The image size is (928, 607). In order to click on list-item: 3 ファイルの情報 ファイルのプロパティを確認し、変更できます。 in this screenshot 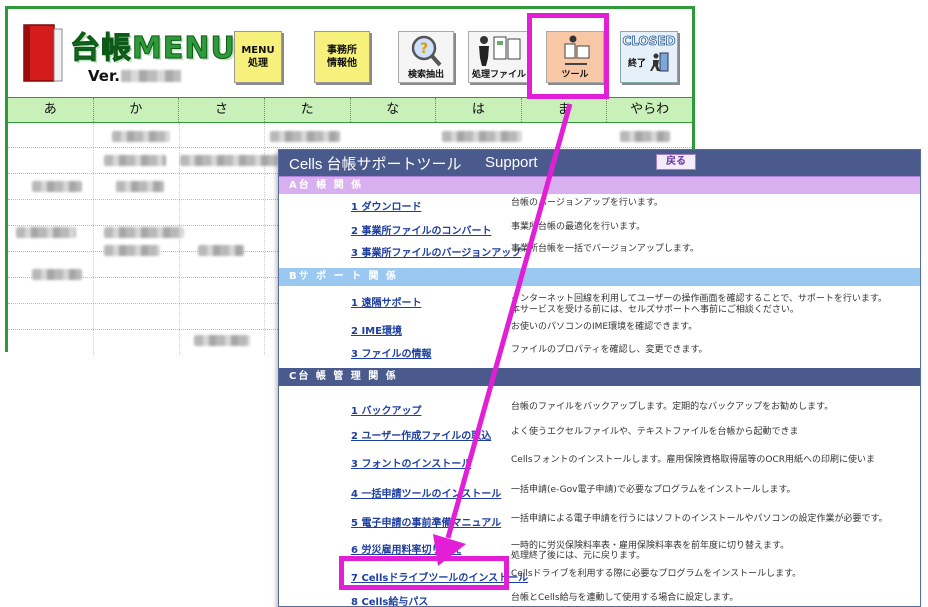, I will do `click(599, 353)`.